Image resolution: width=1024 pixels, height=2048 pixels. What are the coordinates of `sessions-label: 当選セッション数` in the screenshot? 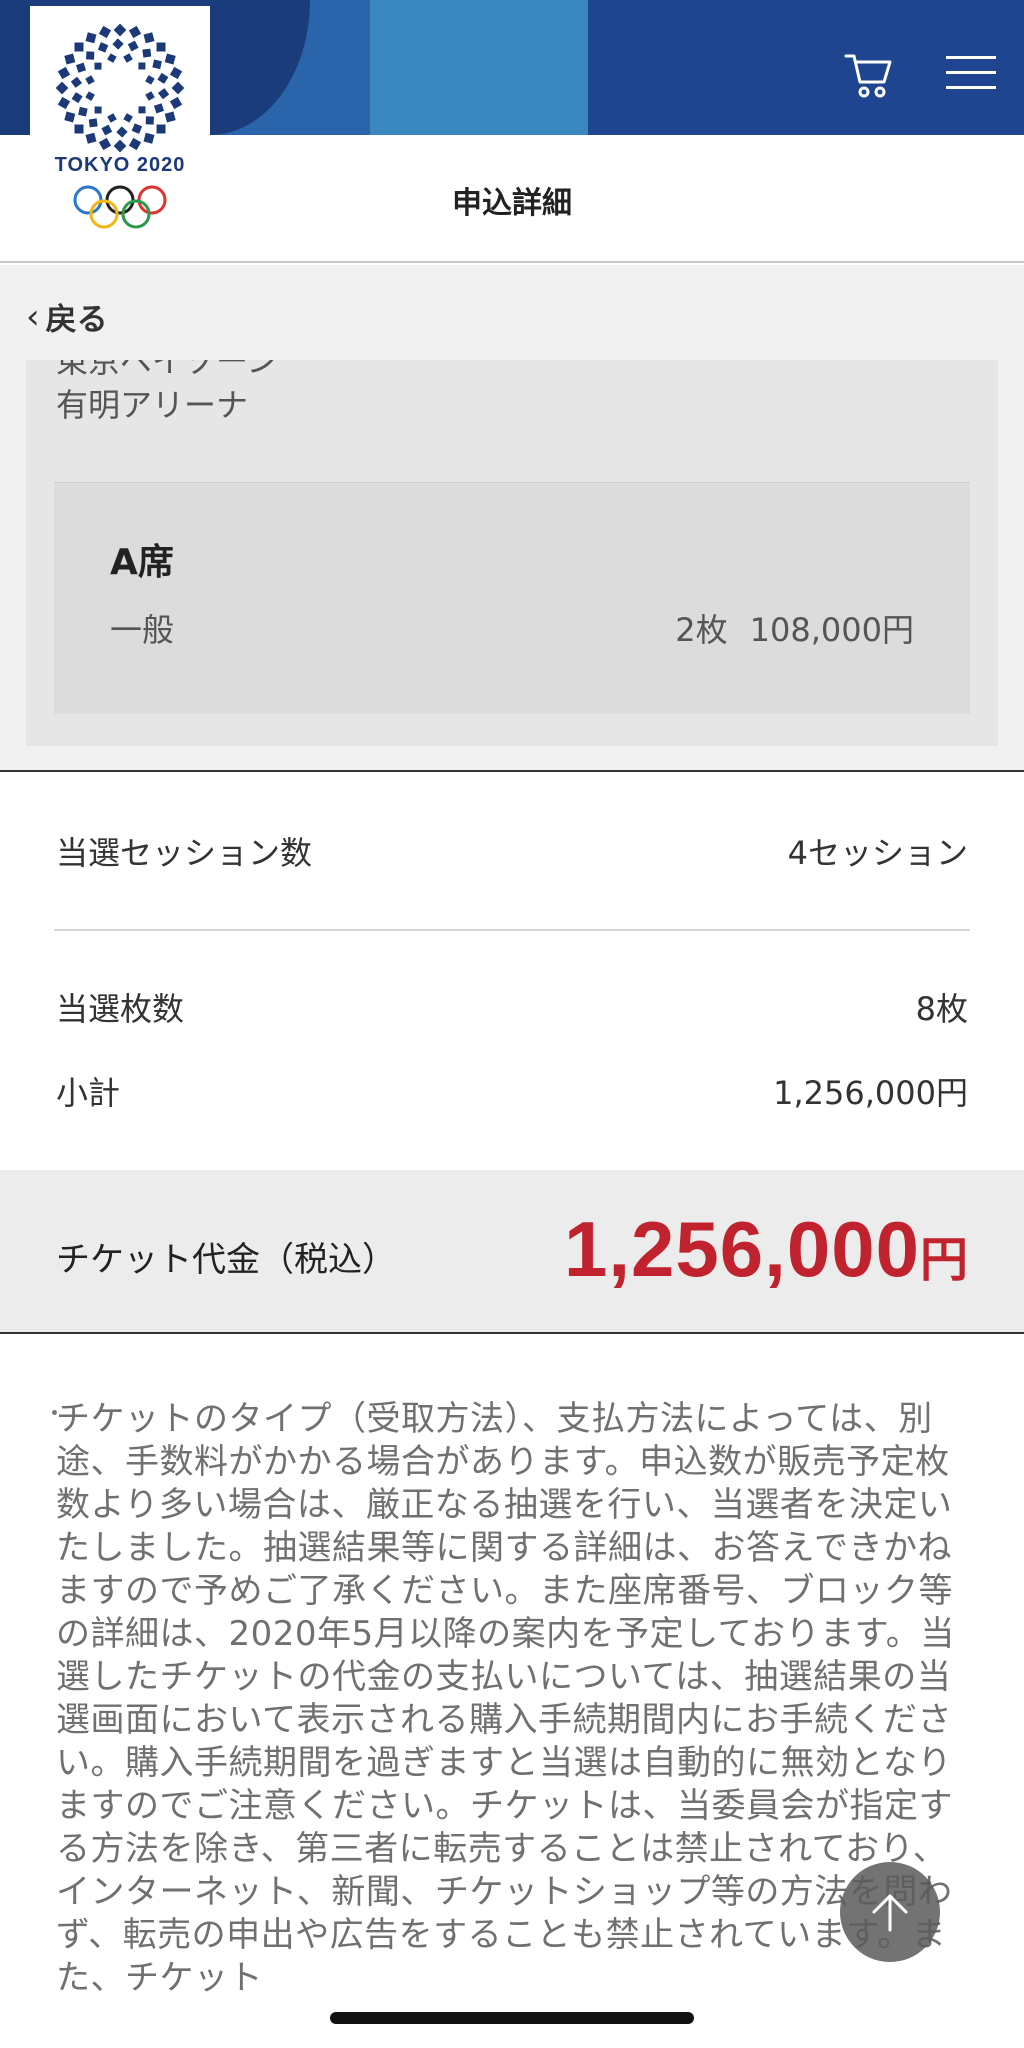 It's located at (184, 853).